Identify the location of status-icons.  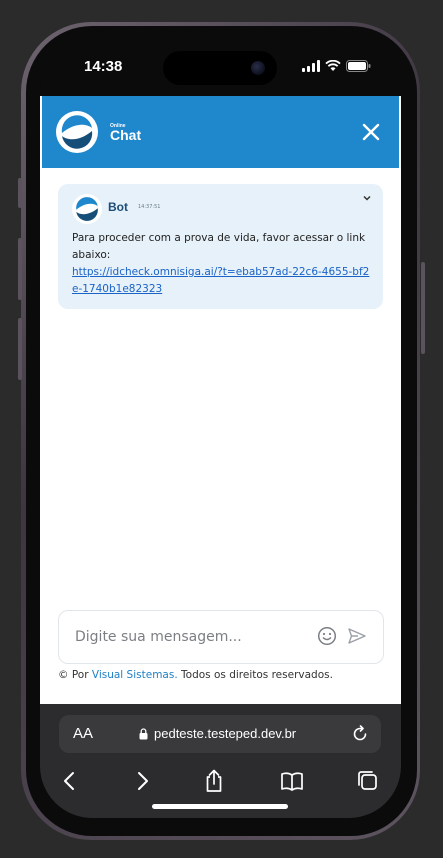
(336, 66).